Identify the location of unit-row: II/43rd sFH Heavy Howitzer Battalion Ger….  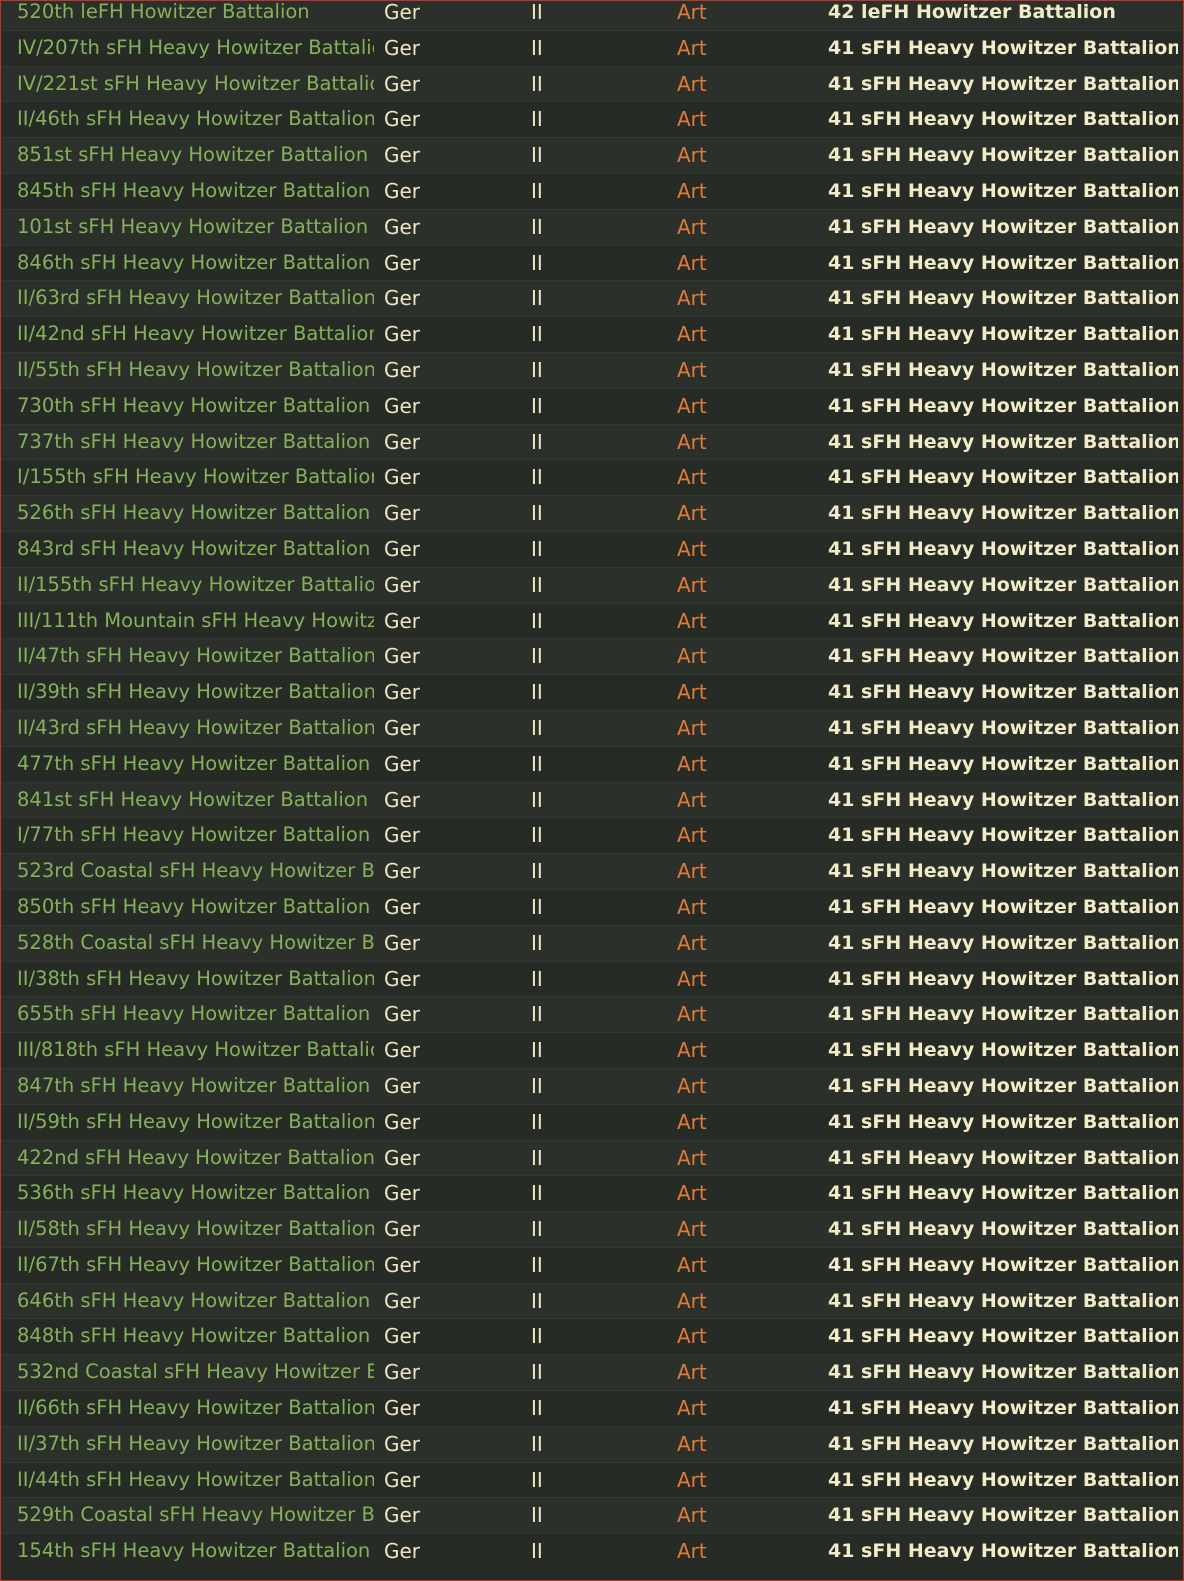
(592, 727).